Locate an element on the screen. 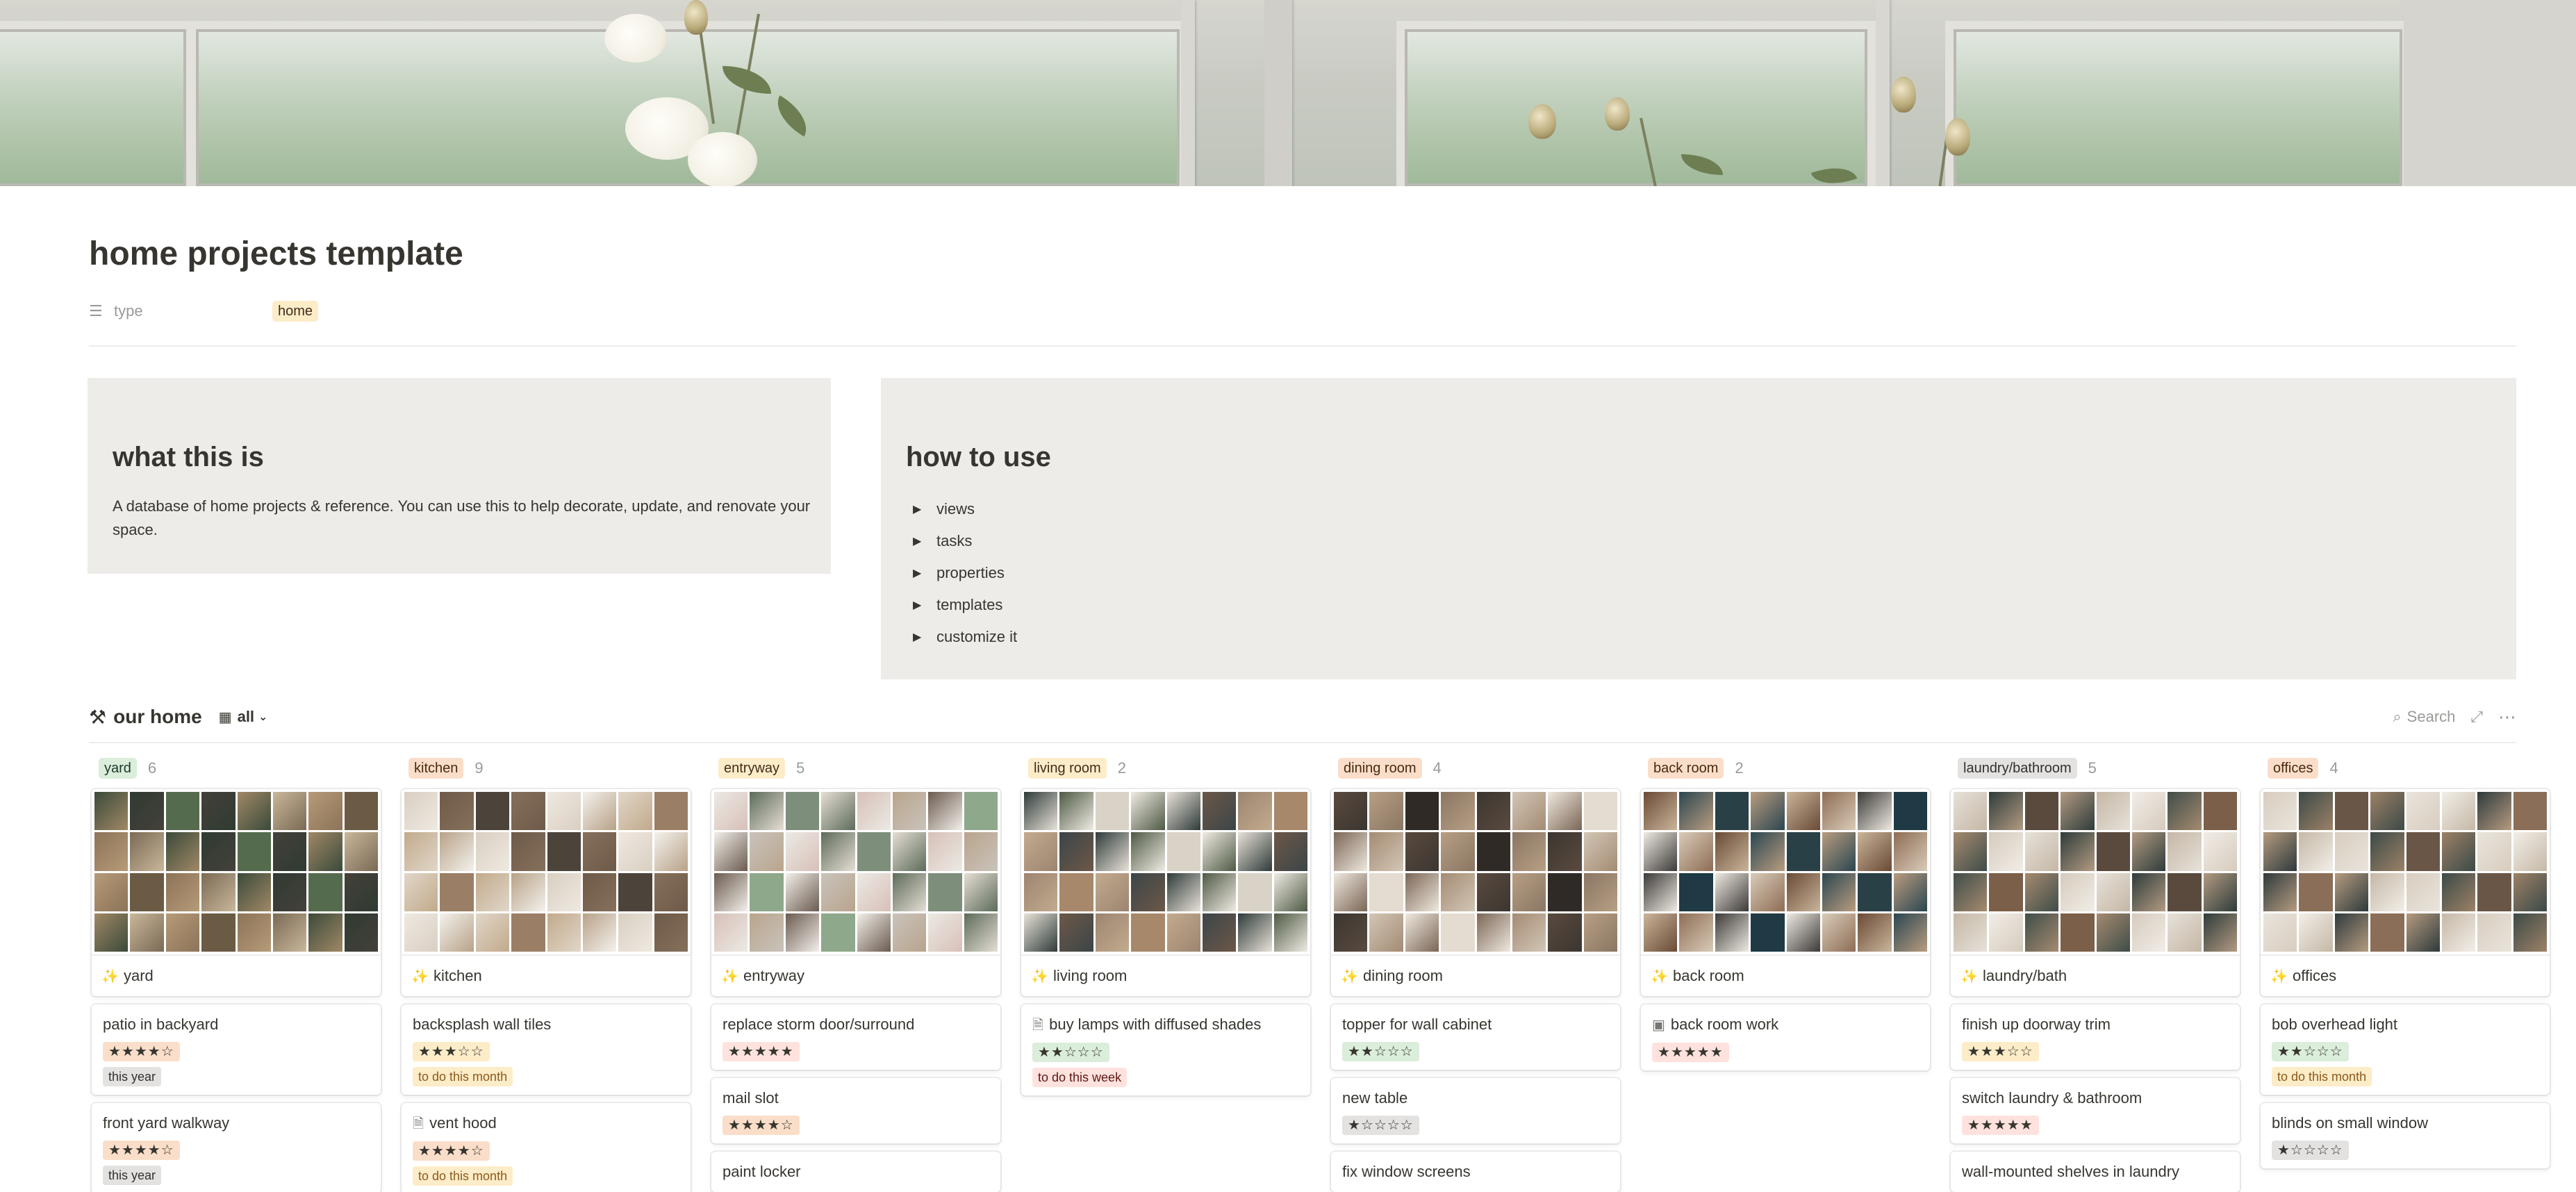  task-name: new table is located at coordinates (1475, 1098).